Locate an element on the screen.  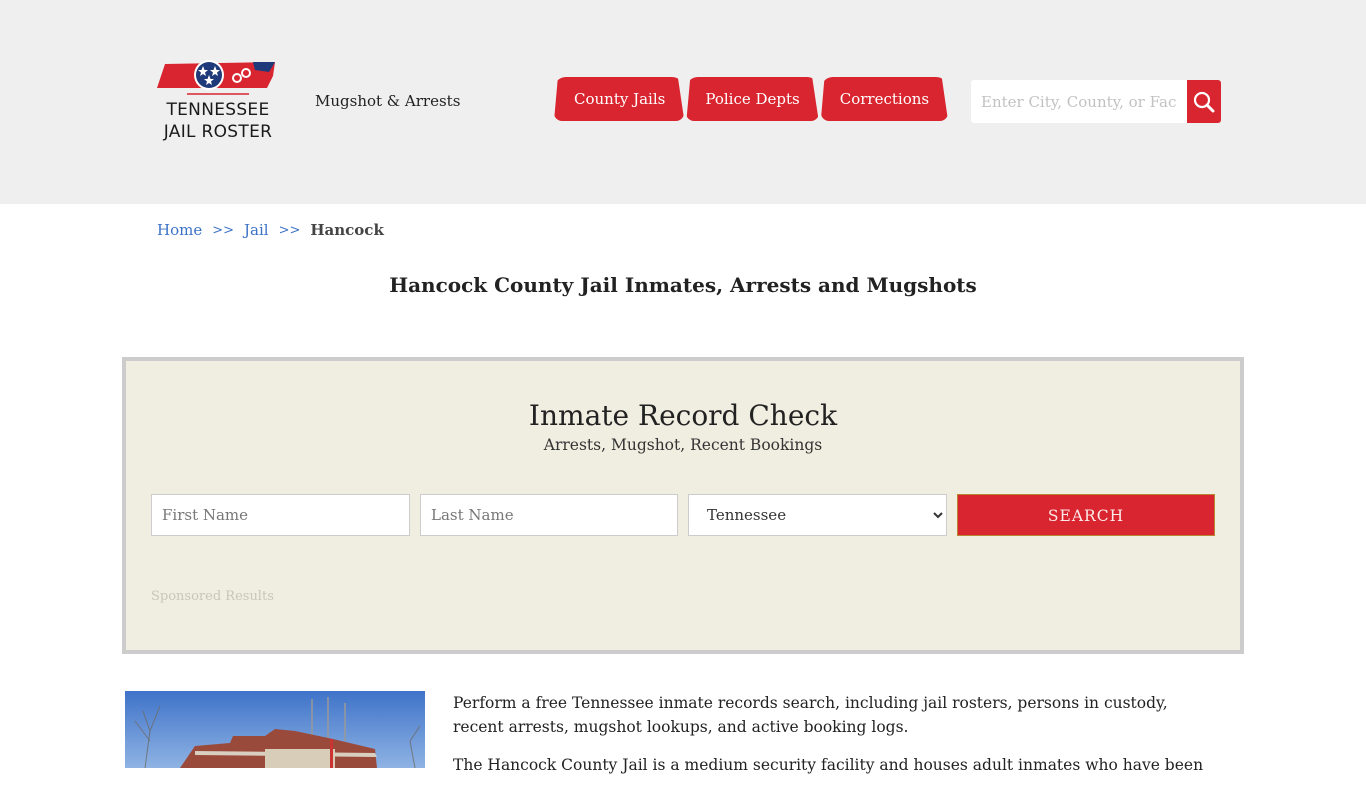
state-select: Tennessee is located at coordinates (817, 515).